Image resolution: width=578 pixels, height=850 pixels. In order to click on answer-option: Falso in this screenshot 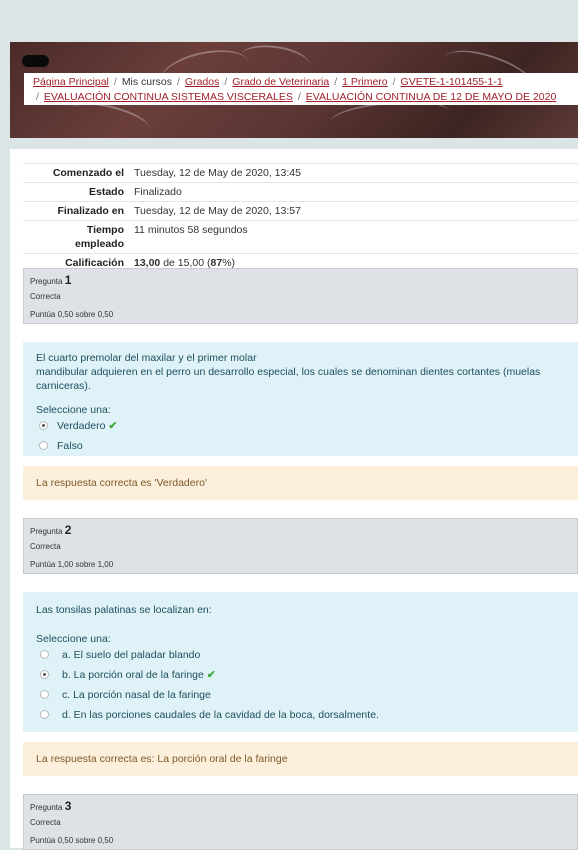, I will do `click(300, 446)`.